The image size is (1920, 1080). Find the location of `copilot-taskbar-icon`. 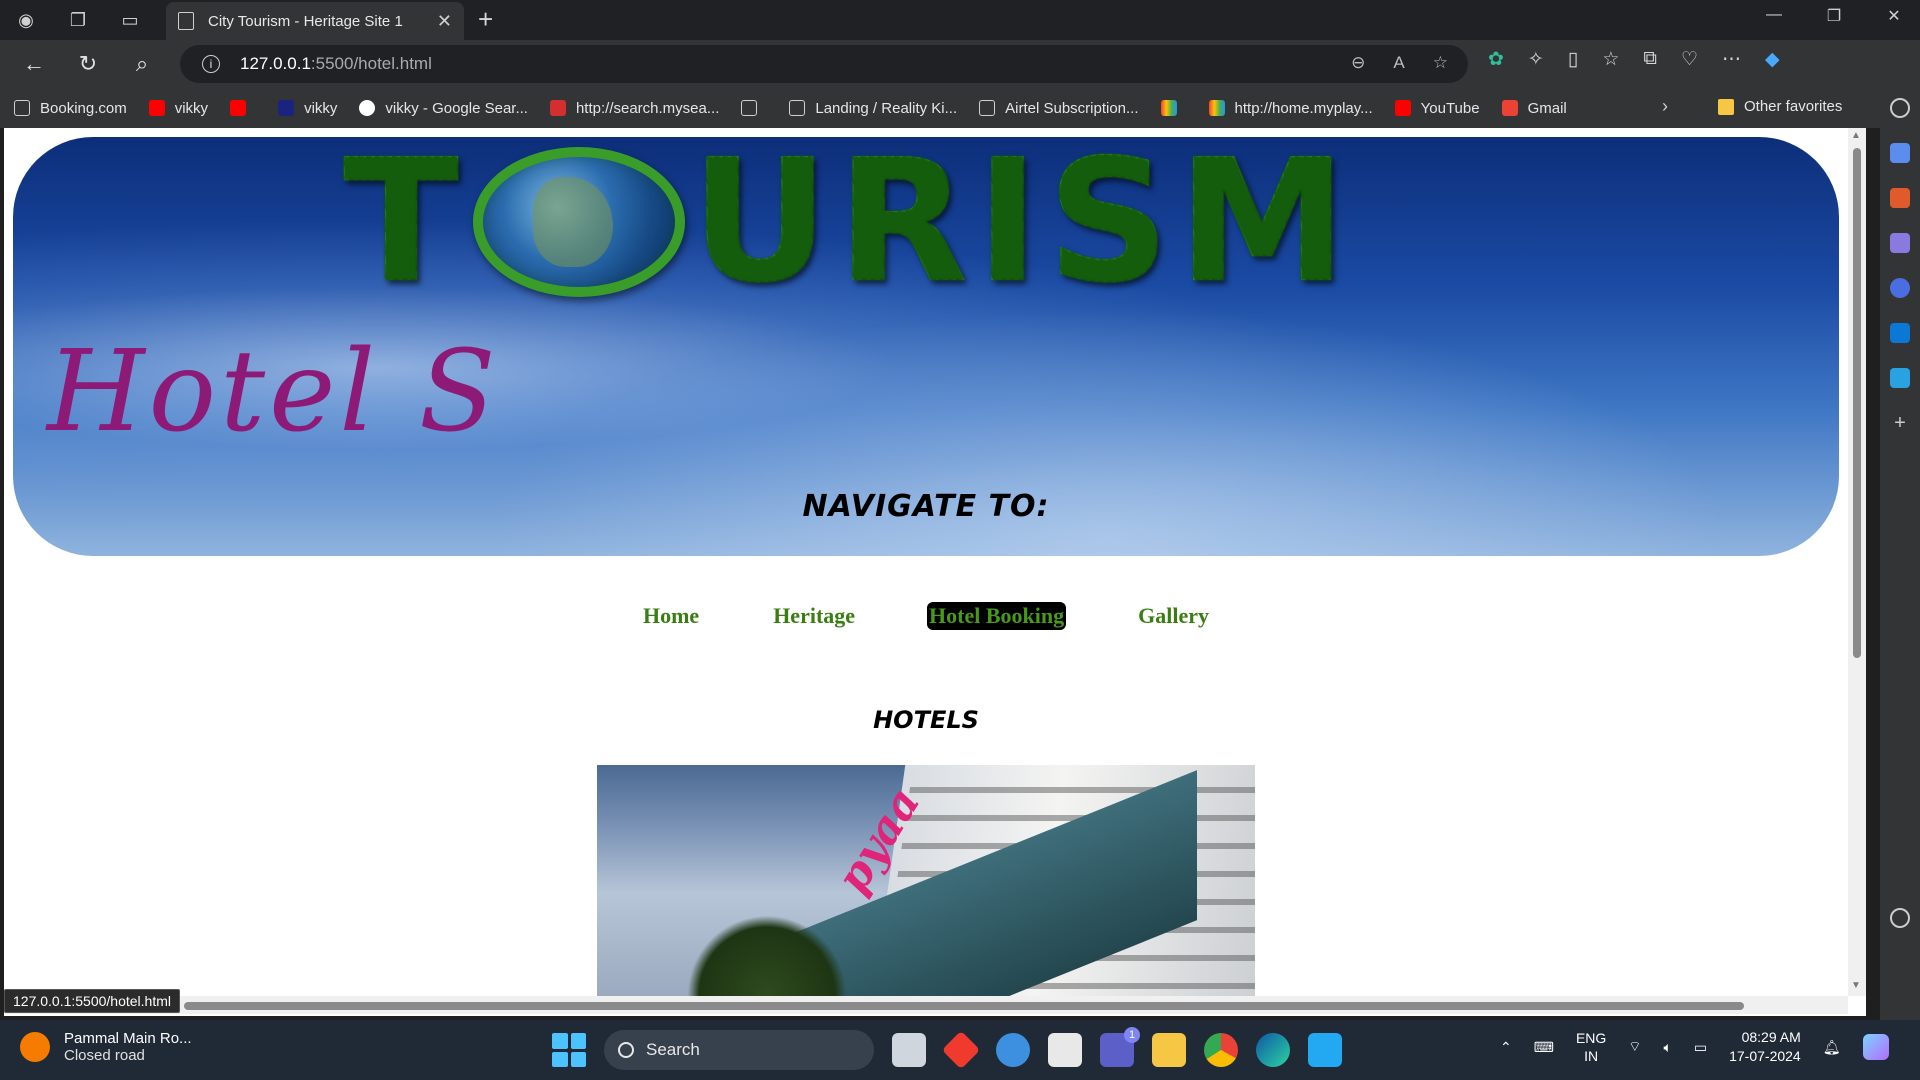

copilot-taskbar-icon is located at coordinates (1875, 1047).